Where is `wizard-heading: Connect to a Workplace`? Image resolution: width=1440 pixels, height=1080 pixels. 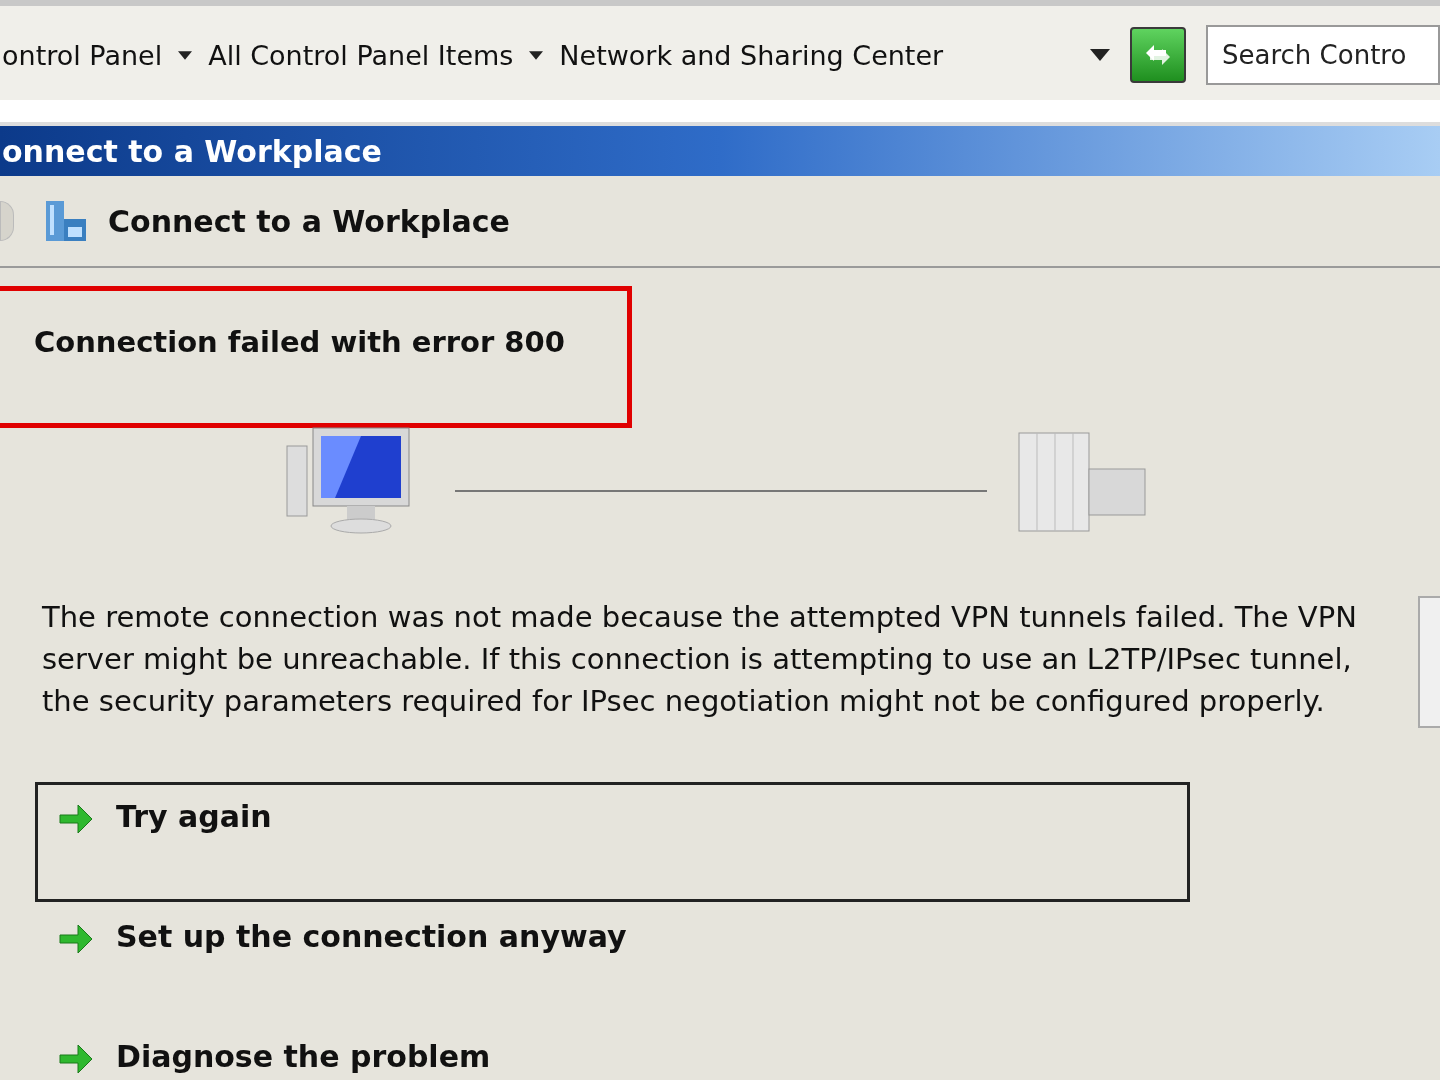
wizard-heading: Connect to a Workplace is located at coordinates (309, 221).